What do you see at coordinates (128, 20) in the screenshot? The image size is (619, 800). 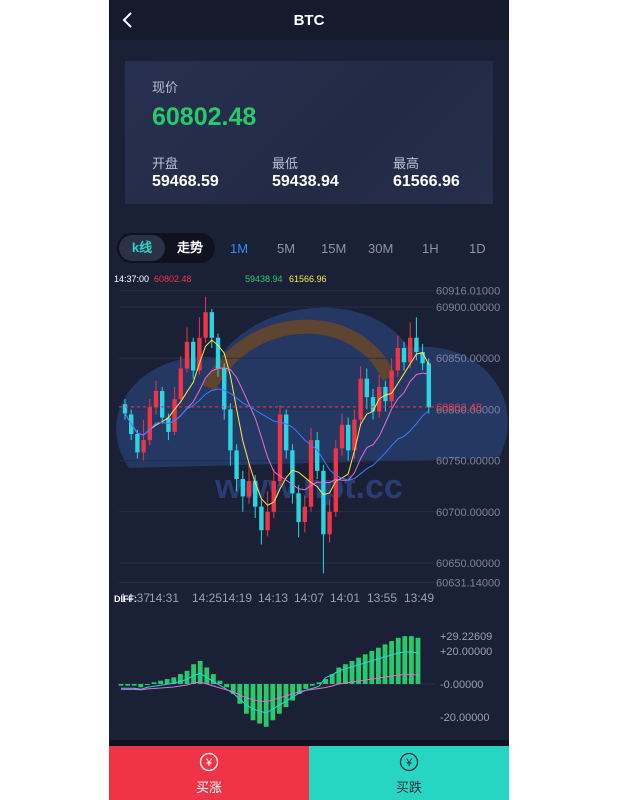 I see `chevron-left-icon` at bounding box center [128, 20].